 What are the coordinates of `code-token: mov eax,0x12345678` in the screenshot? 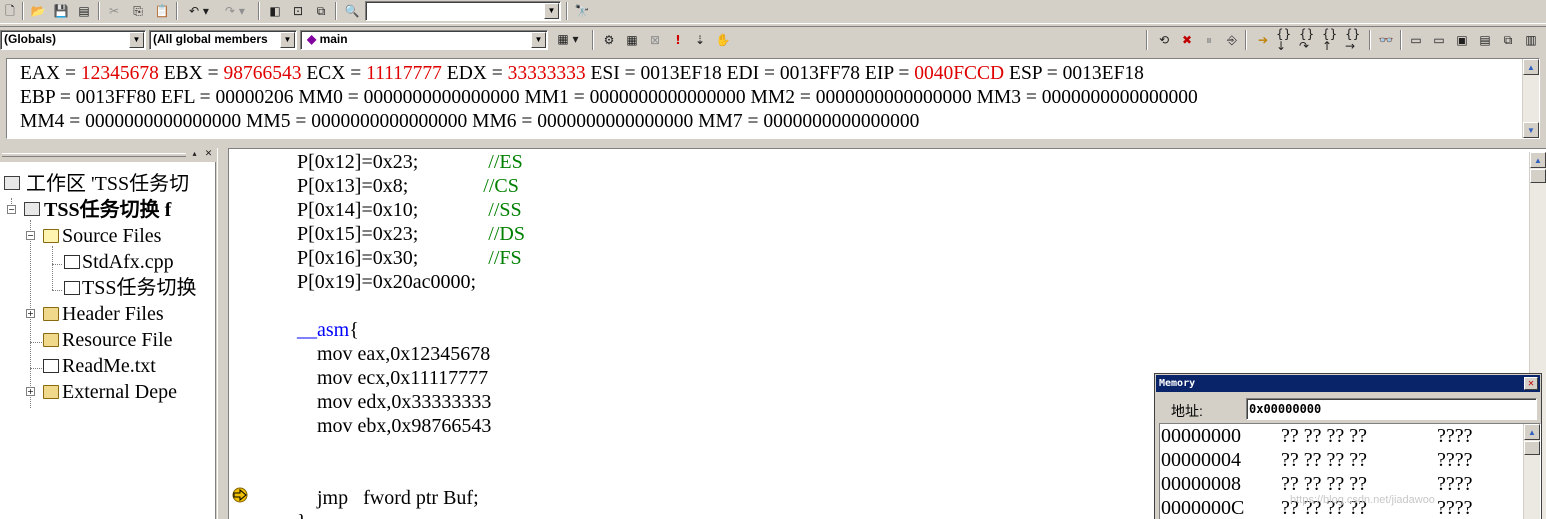 It's located at (394, 354).